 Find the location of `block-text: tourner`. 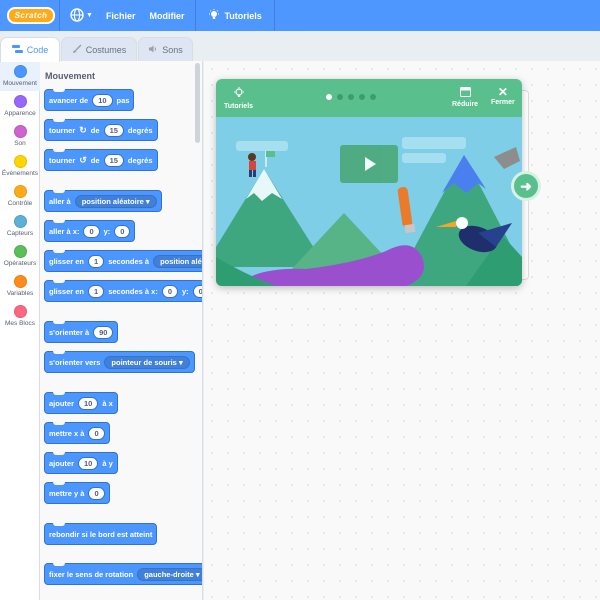

block-text: tourner is located at coordinates (62, 130).